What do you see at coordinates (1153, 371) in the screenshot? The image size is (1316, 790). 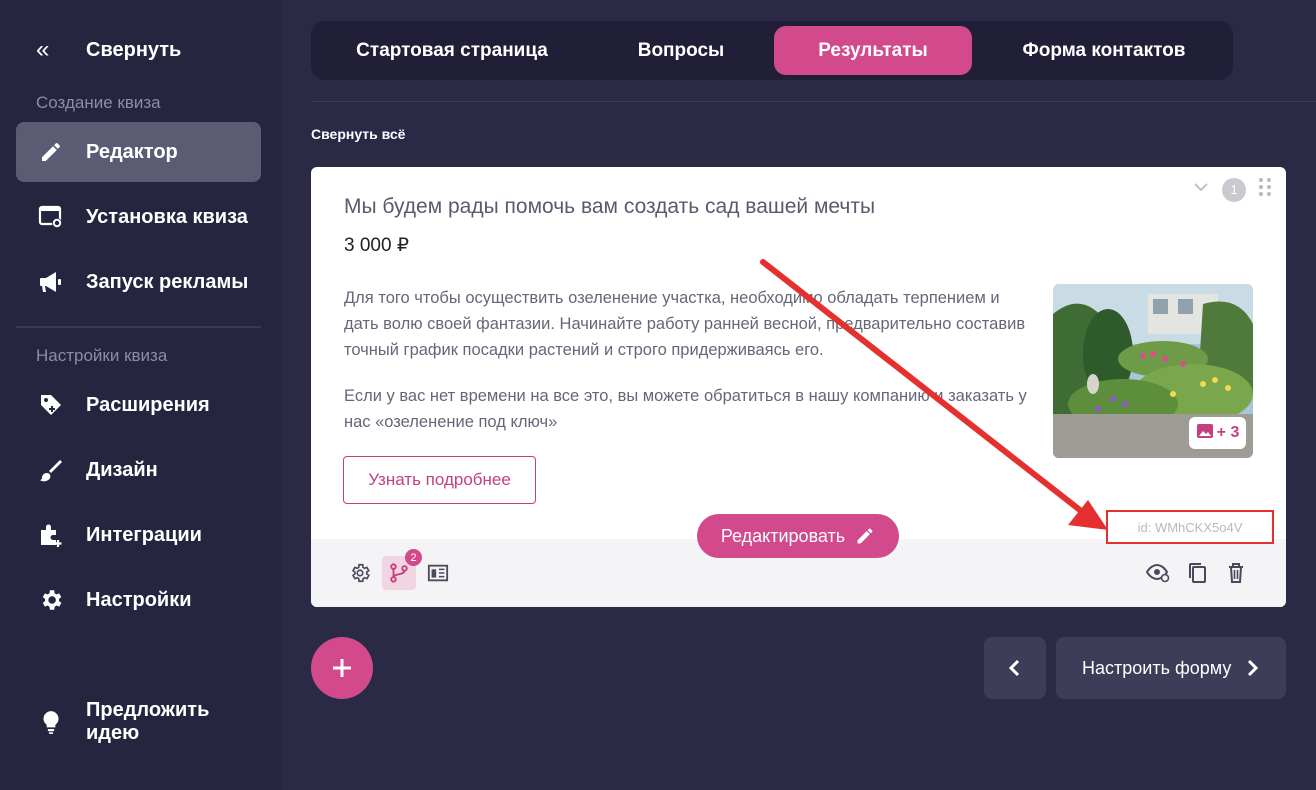 I see `result-image: + 3` at bounding box center [1153, 371].